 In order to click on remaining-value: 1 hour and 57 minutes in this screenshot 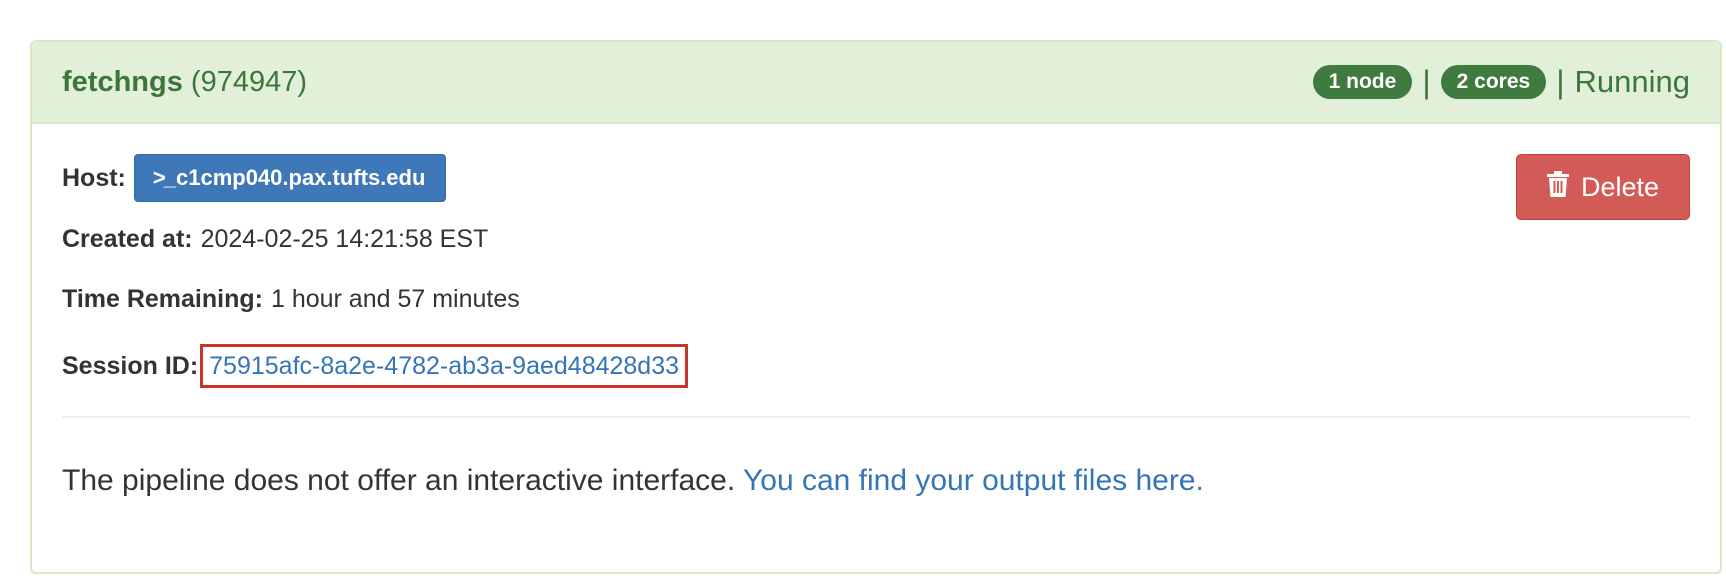, I will do `click(395, 299)`.